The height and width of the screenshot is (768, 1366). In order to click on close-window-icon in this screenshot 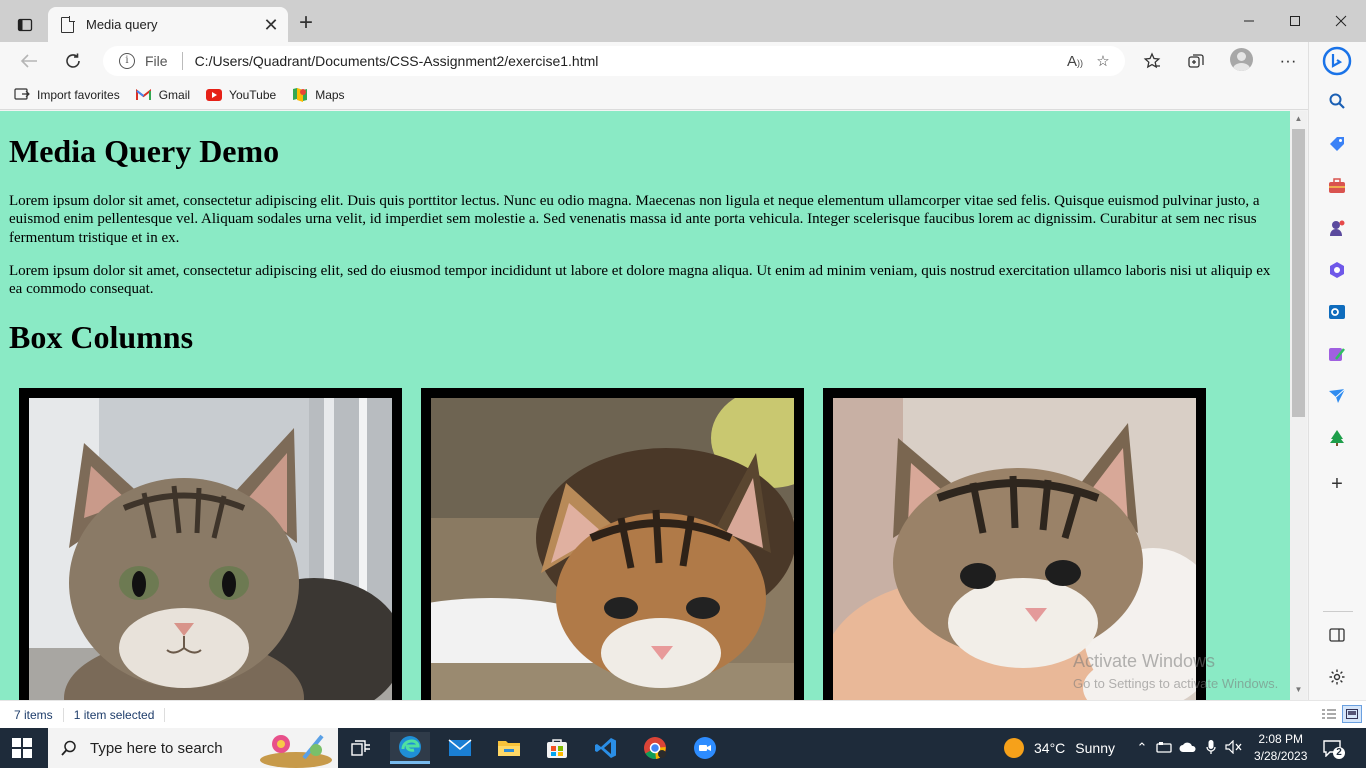, I will do `click(1341, 21)`.